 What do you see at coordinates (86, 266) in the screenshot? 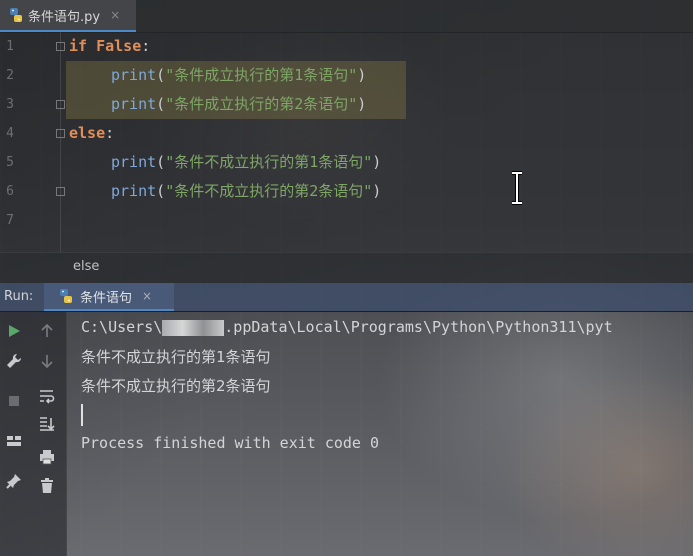
I see `breadcrumb: else` at bounding box center [86, 266].